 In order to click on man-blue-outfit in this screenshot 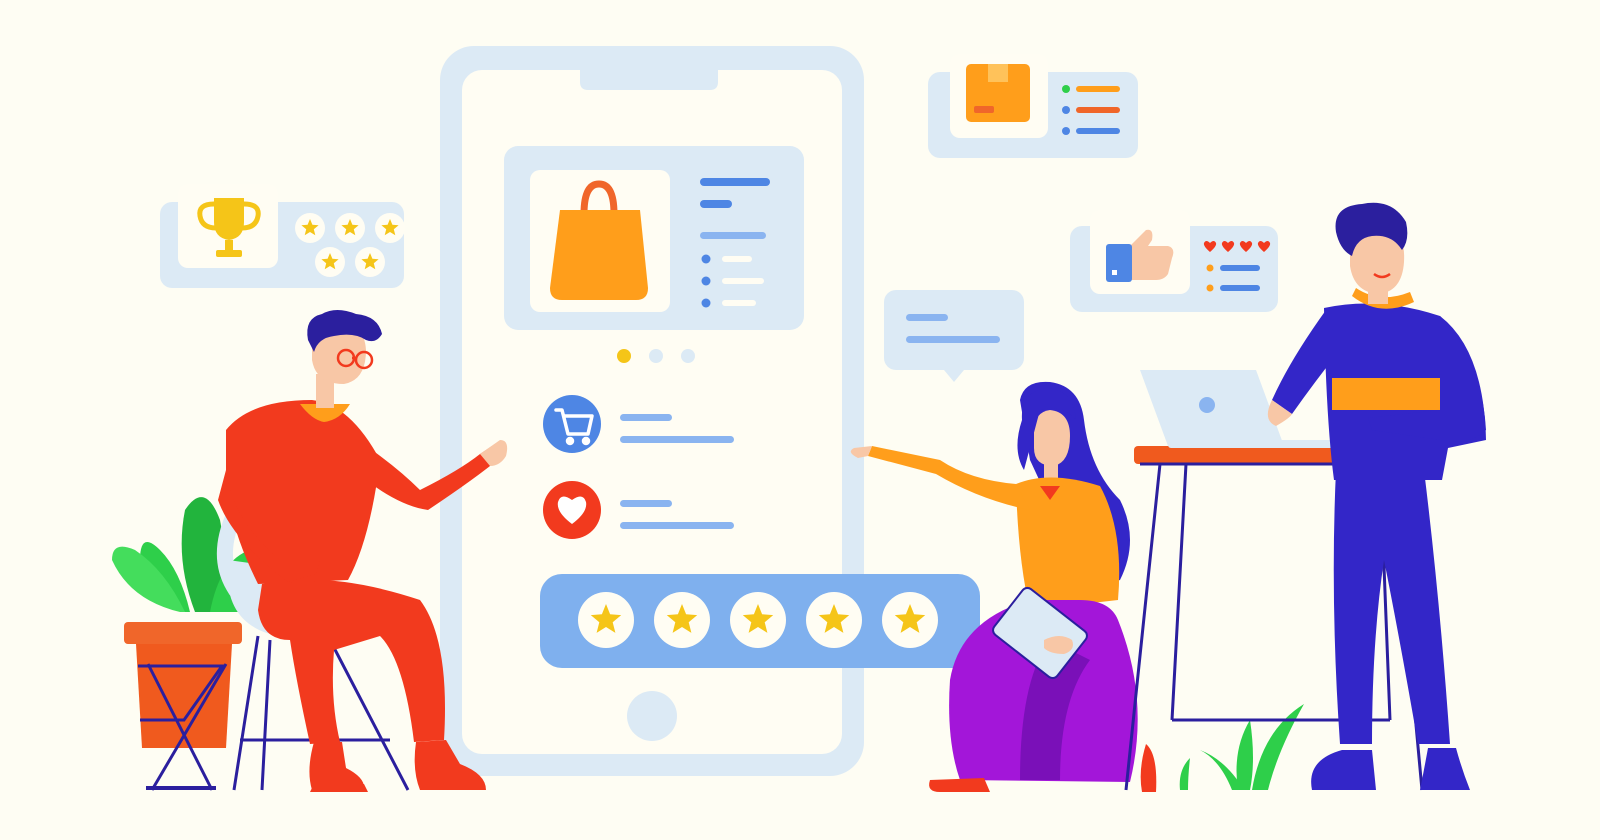, I will do `click(1376, 496)`.